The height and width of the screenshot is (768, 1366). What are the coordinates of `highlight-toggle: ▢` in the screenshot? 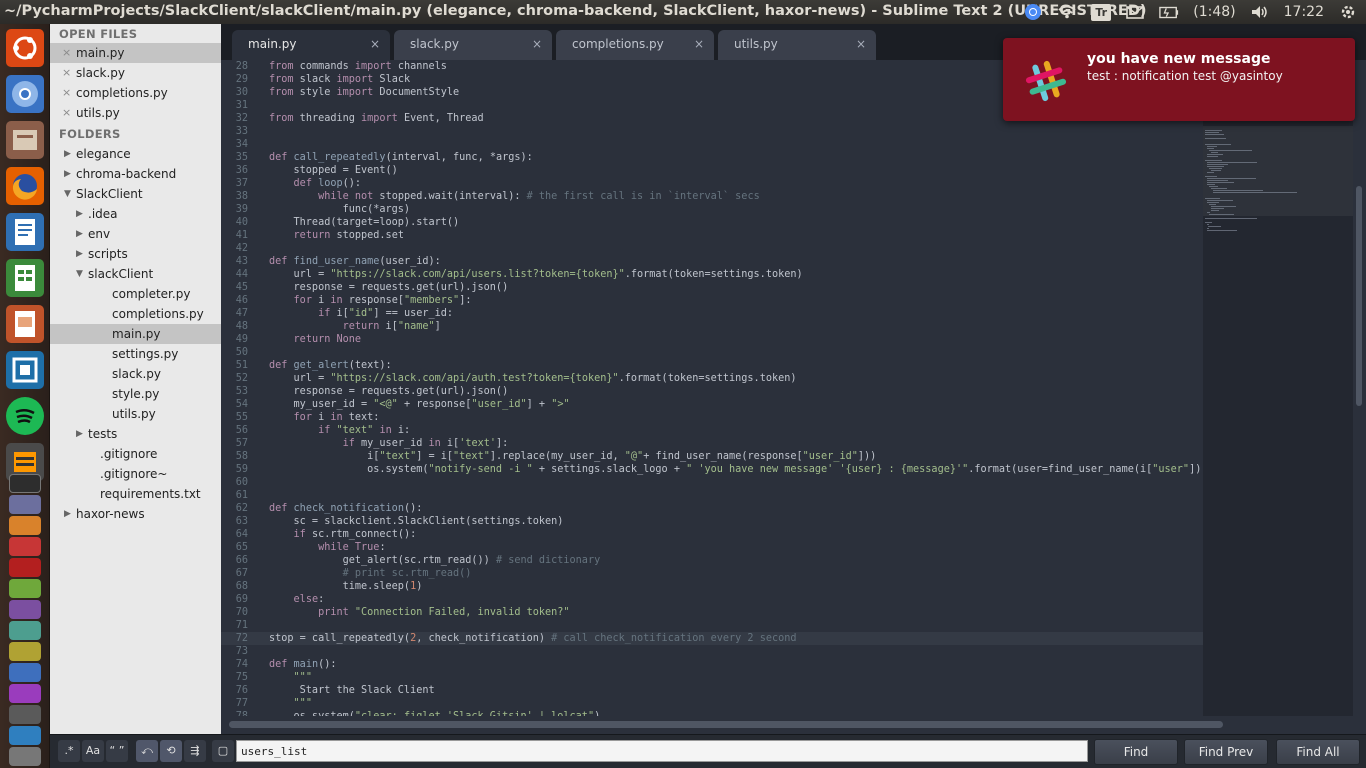 It's located at (223, 751).